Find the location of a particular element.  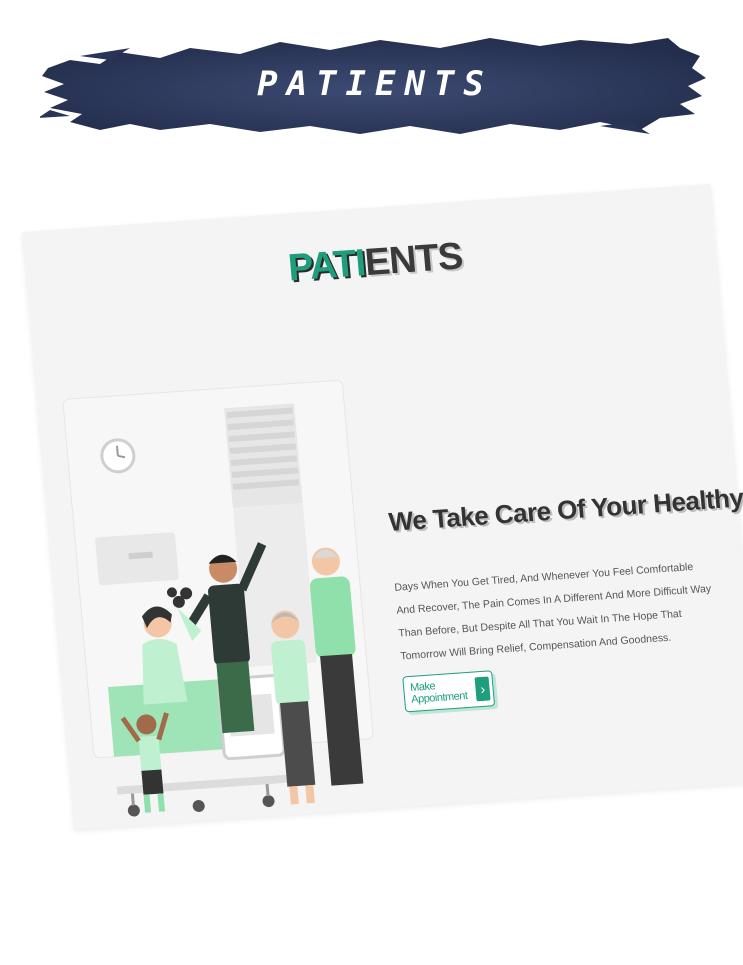

brand-logo: PATIENTS is located at coordinates (375, 262).